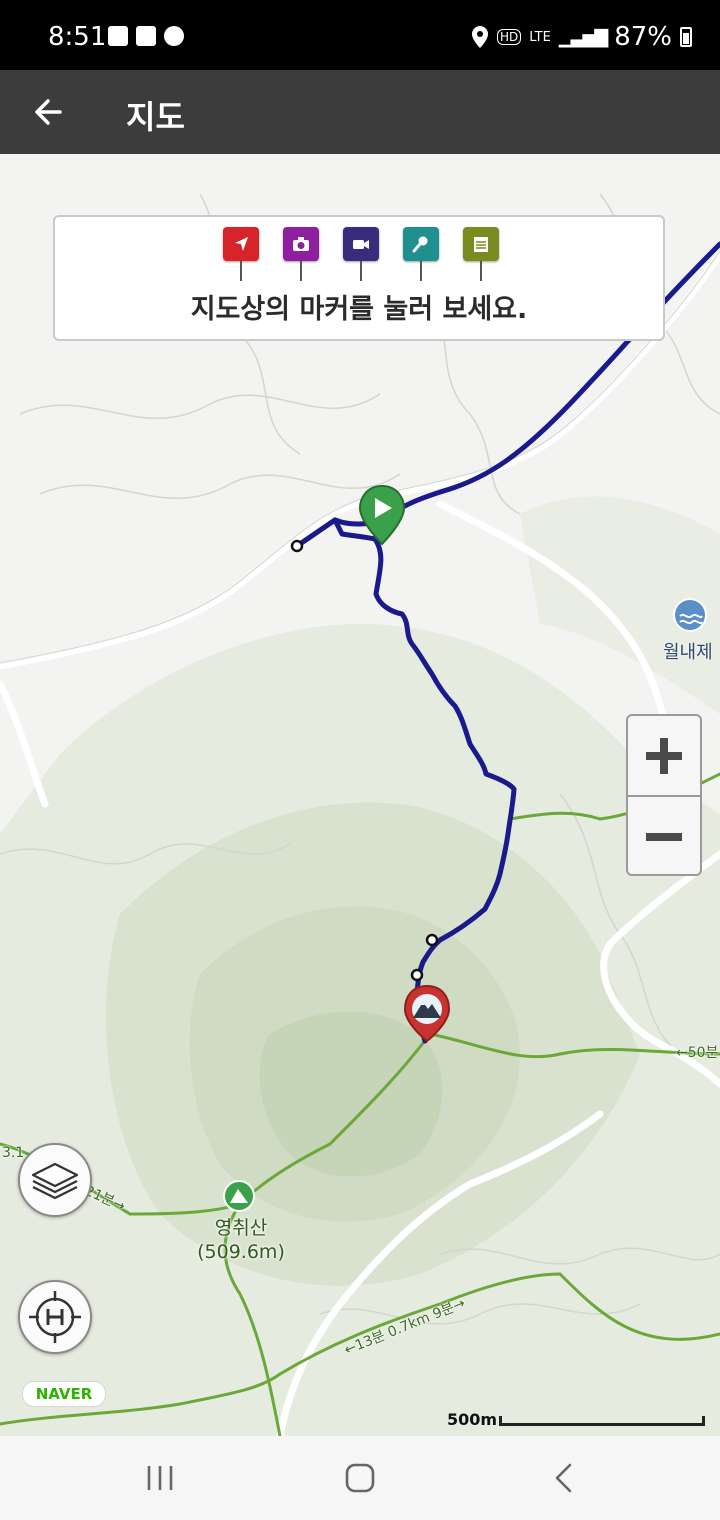  Describe the element at coordinates (472, 1419) in the screenshot. I see `scale-label: 500m` at that location.